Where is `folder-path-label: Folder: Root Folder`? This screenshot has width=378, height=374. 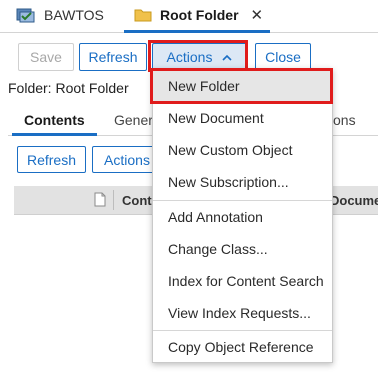 folder-path-label: Folder: Root Folder is located at coordinates (68, 88).